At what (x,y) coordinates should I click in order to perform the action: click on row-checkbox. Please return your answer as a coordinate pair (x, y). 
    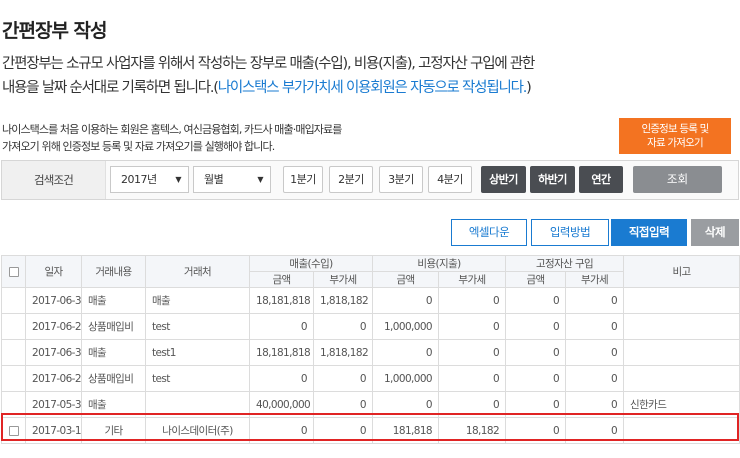
    Looking at the image, I should click on (13, 430).